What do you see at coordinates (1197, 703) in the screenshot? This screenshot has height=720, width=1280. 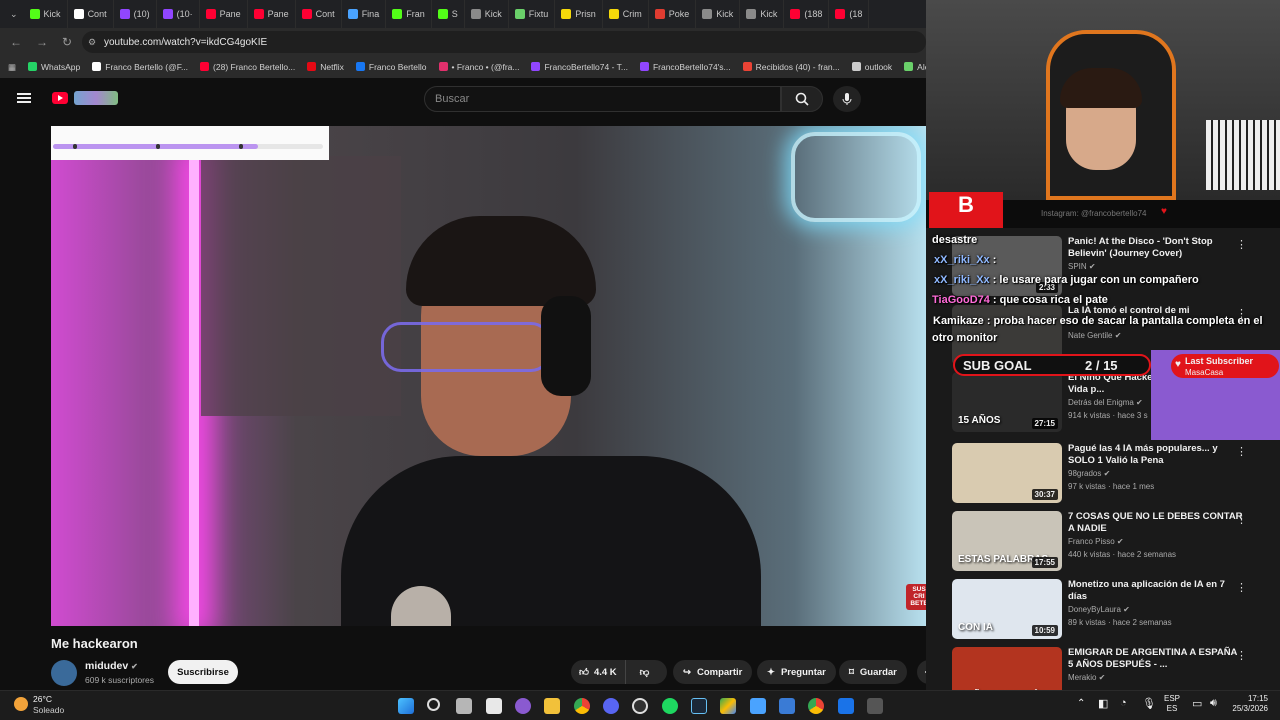 I see `tray-display-icon: ▭` at bounding box center [1197, 703].